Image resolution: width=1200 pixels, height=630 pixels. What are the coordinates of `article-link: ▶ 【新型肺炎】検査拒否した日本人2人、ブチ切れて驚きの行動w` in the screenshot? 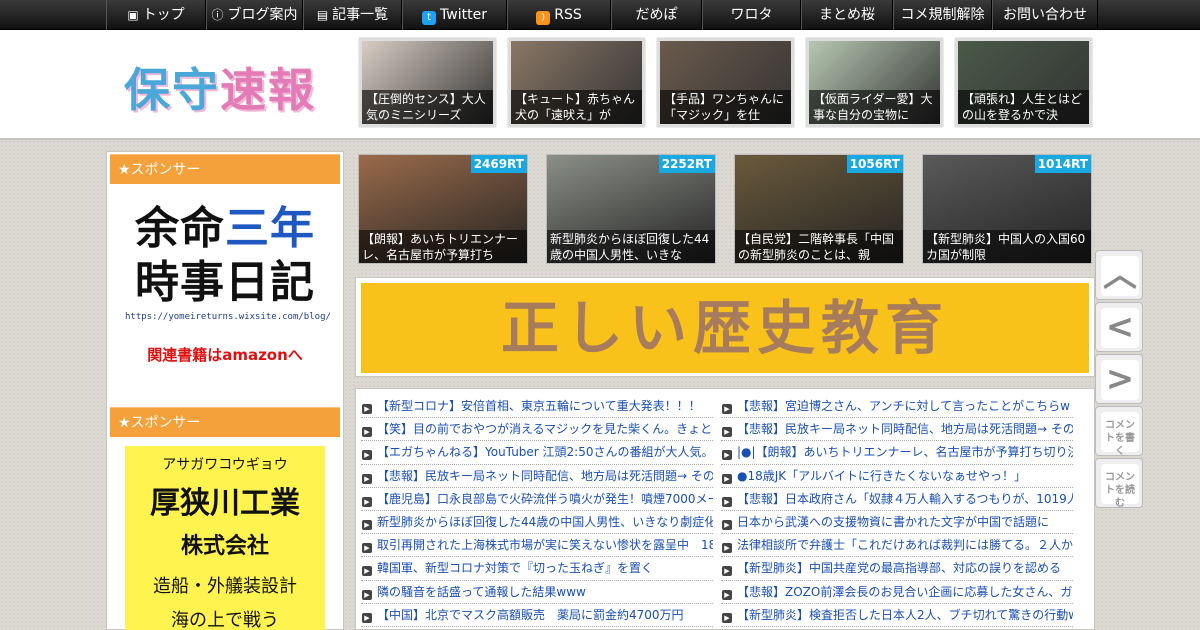 It's located at (897, 615).